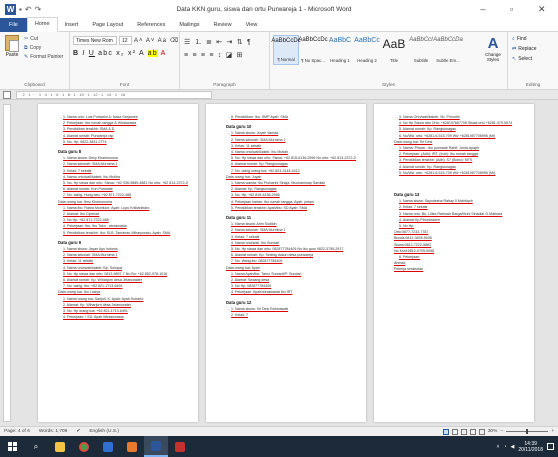 The width and height of the screenshot is (558, 457). Describe the element at coordinates (367, 50) in the screenshot. I see `style-heading-2: AaBbCc Heading 2` at that location.